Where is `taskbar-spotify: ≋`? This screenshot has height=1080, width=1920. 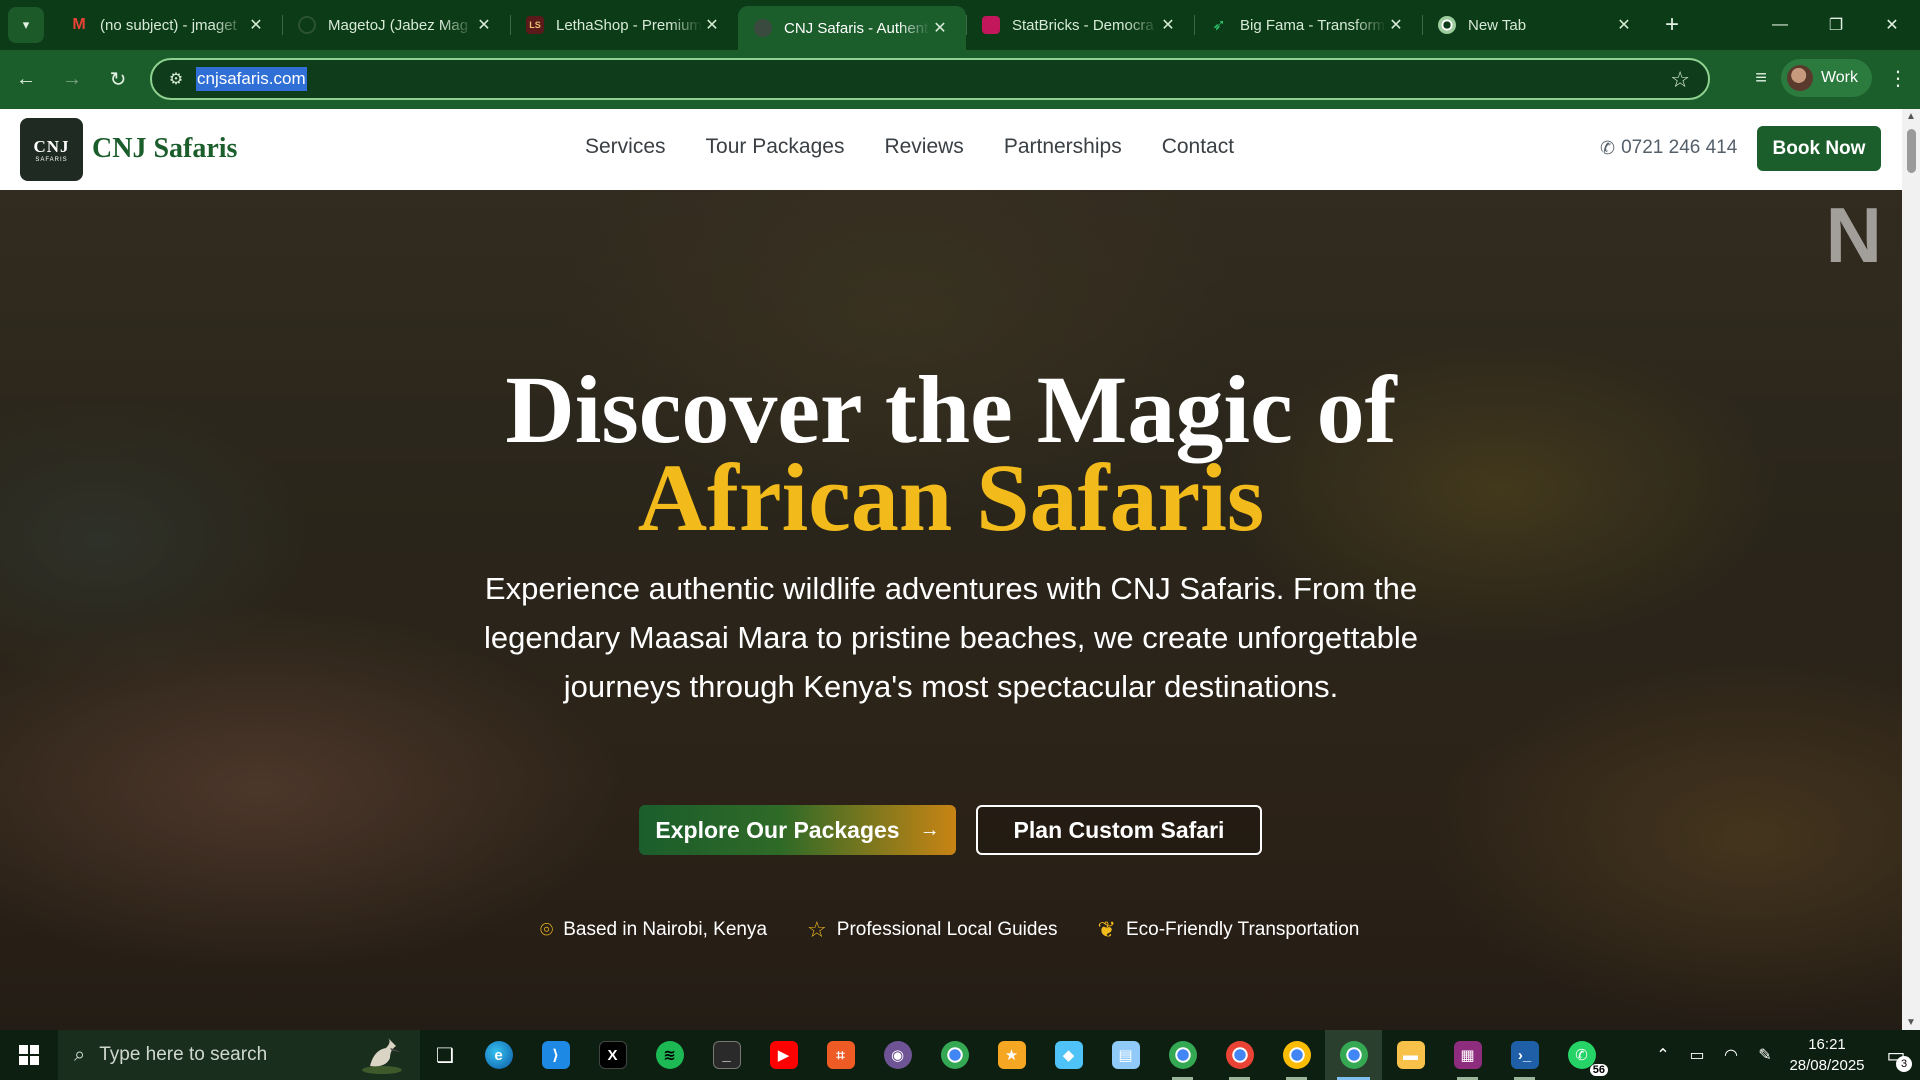 taskbar-spotify: ≋ is located at coordinates (669, 1055).